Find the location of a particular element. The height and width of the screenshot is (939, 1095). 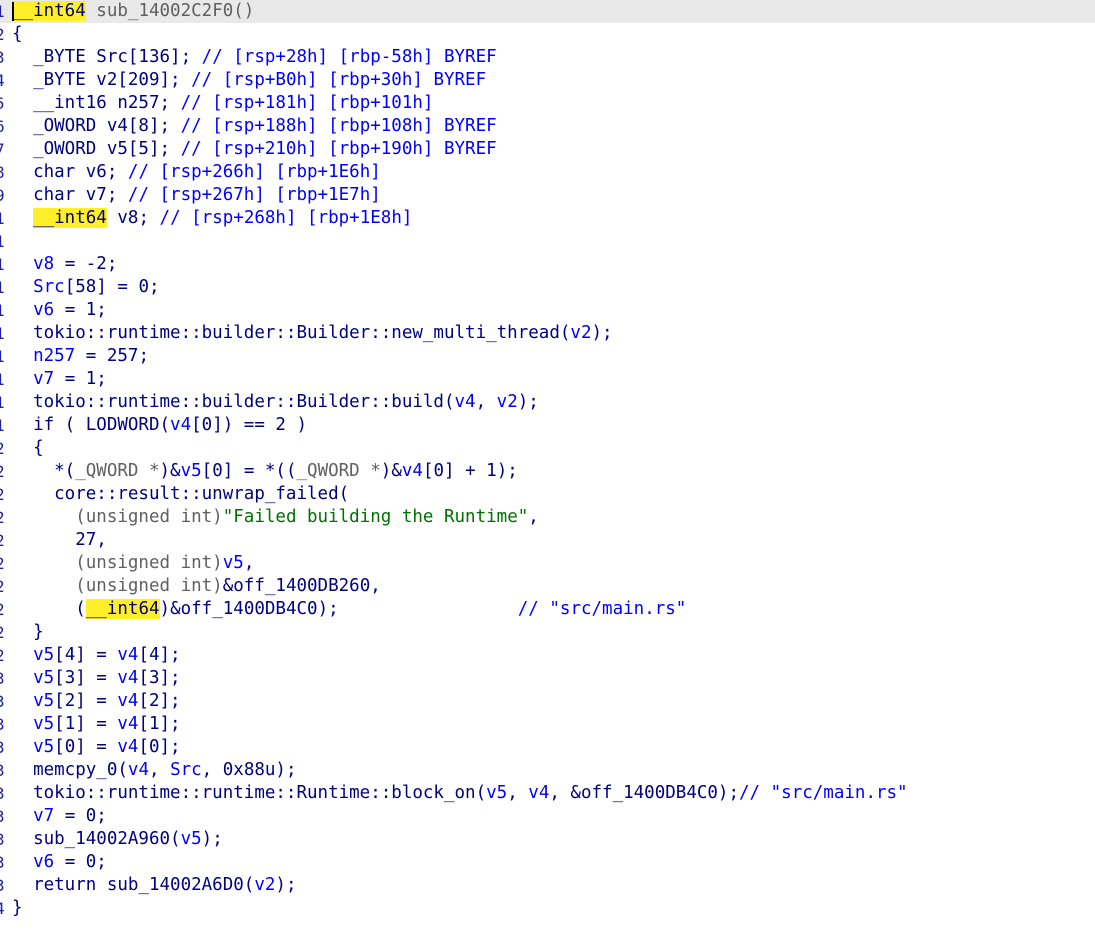

code-token: = 0; is located at coordinates (80, 816).